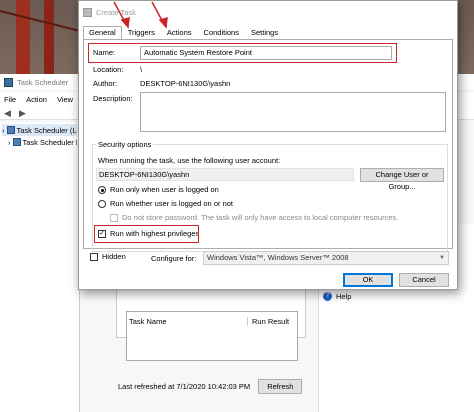 Image resolution: width=474 pixels, height=412 pixels. Describe the element at coordinates (368, 280) in the screenshot. I see `ok-button: OK` at that location.